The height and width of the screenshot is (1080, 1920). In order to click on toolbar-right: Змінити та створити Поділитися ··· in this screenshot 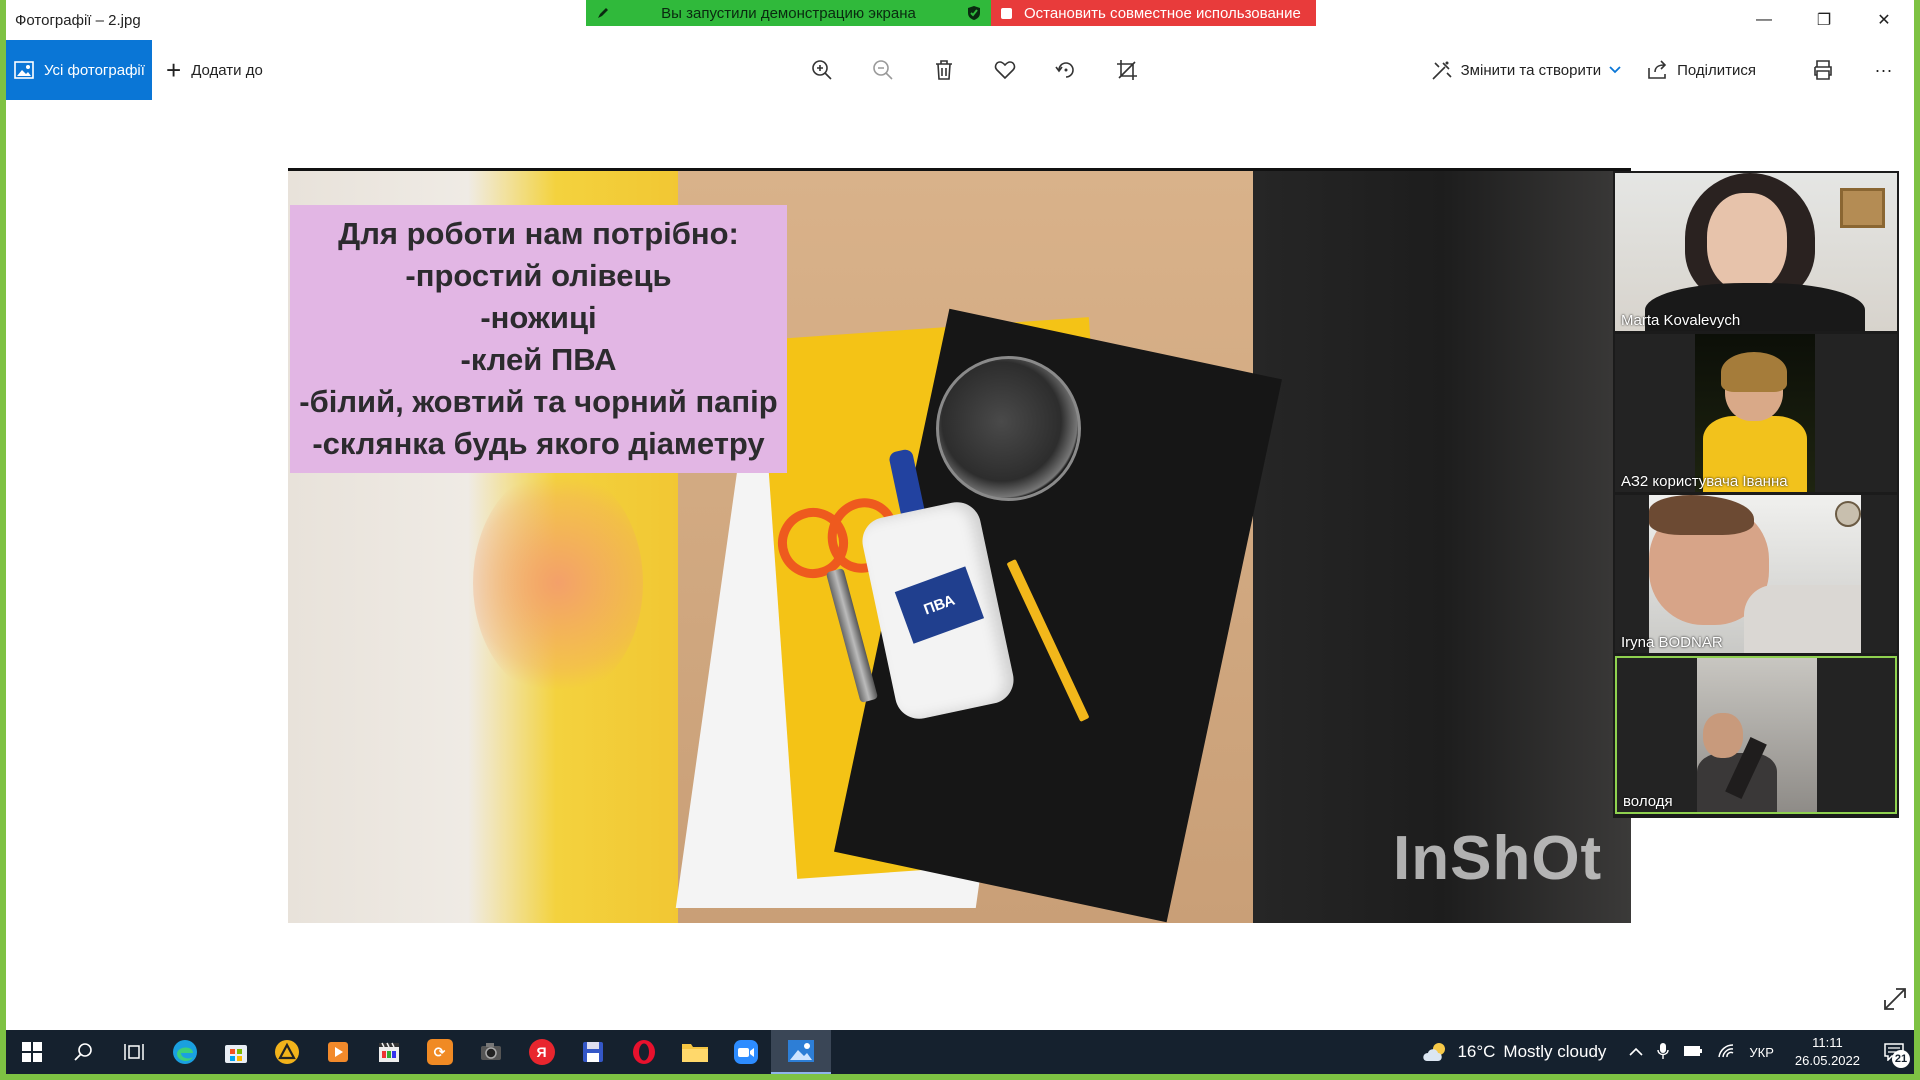, I will do `click(1672, 70)`.